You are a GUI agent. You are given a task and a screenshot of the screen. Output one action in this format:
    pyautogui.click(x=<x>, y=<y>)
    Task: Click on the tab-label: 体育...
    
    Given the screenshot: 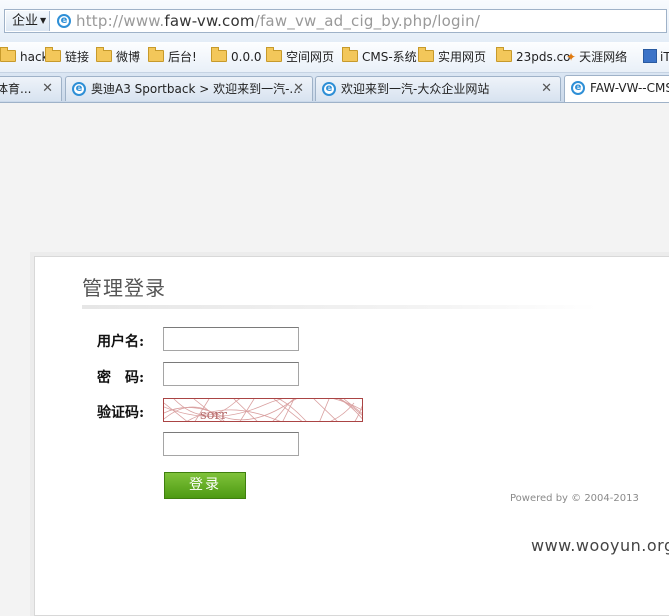 What is the action you would take?
    pyautogui.click(x=16, y=89)
    